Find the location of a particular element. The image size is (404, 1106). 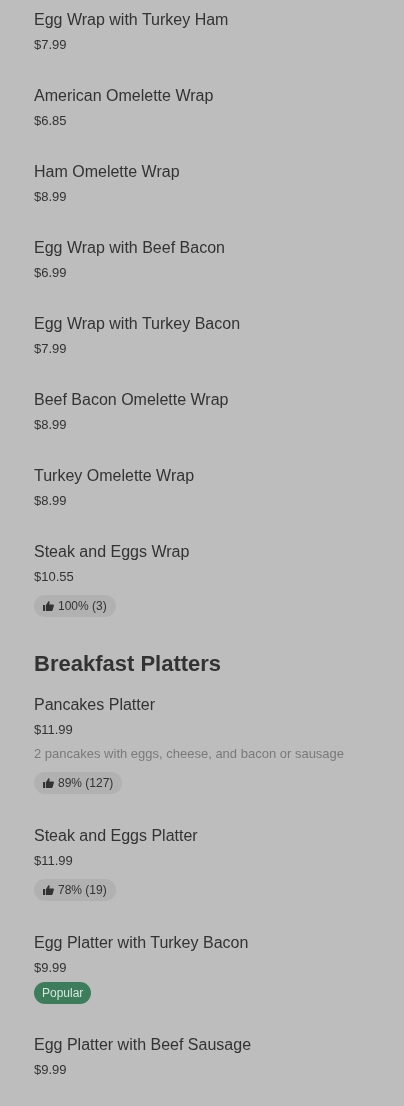

rating-badge: 100% (3) is located at coordinates (75, 606).